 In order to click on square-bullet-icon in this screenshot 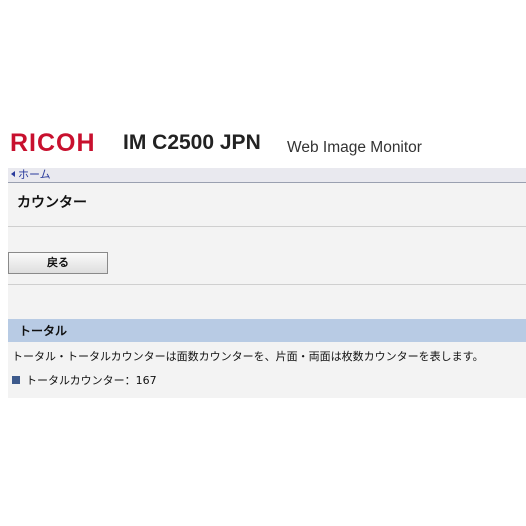, I will do `click(16, 380)`.